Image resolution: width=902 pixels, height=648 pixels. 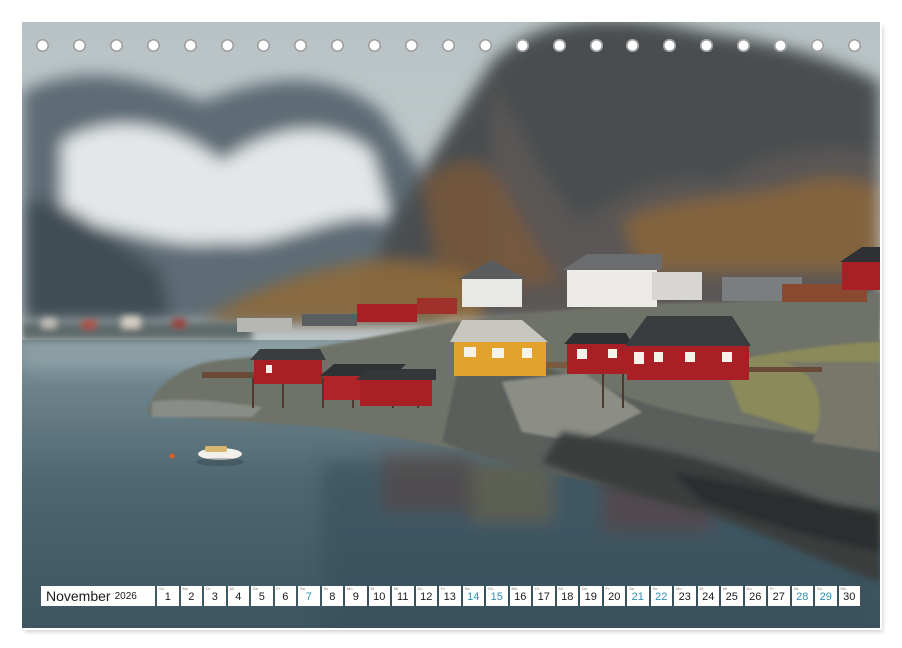 I want to click on day-cell: So 22, so click(x=661, y=596).